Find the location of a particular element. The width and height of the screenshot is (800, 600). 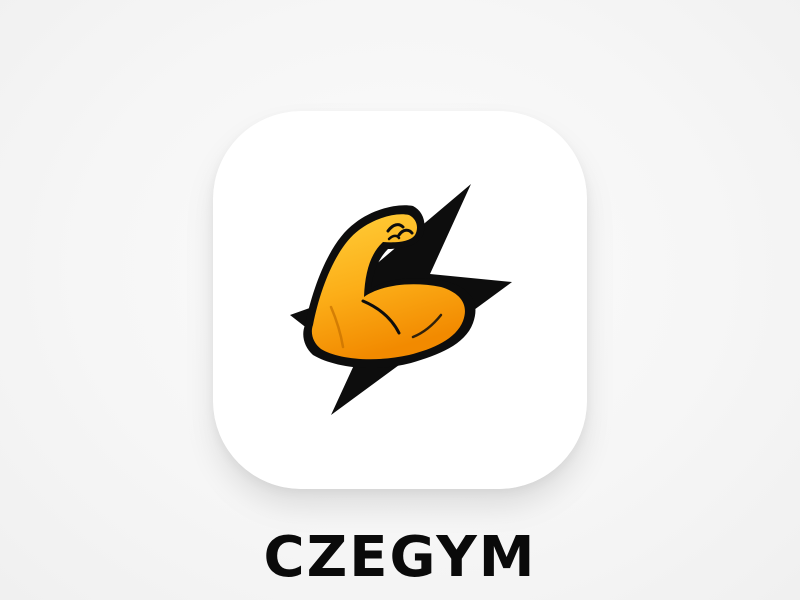

app-name-label: CZEGYM is located at coordinates (400, 558).